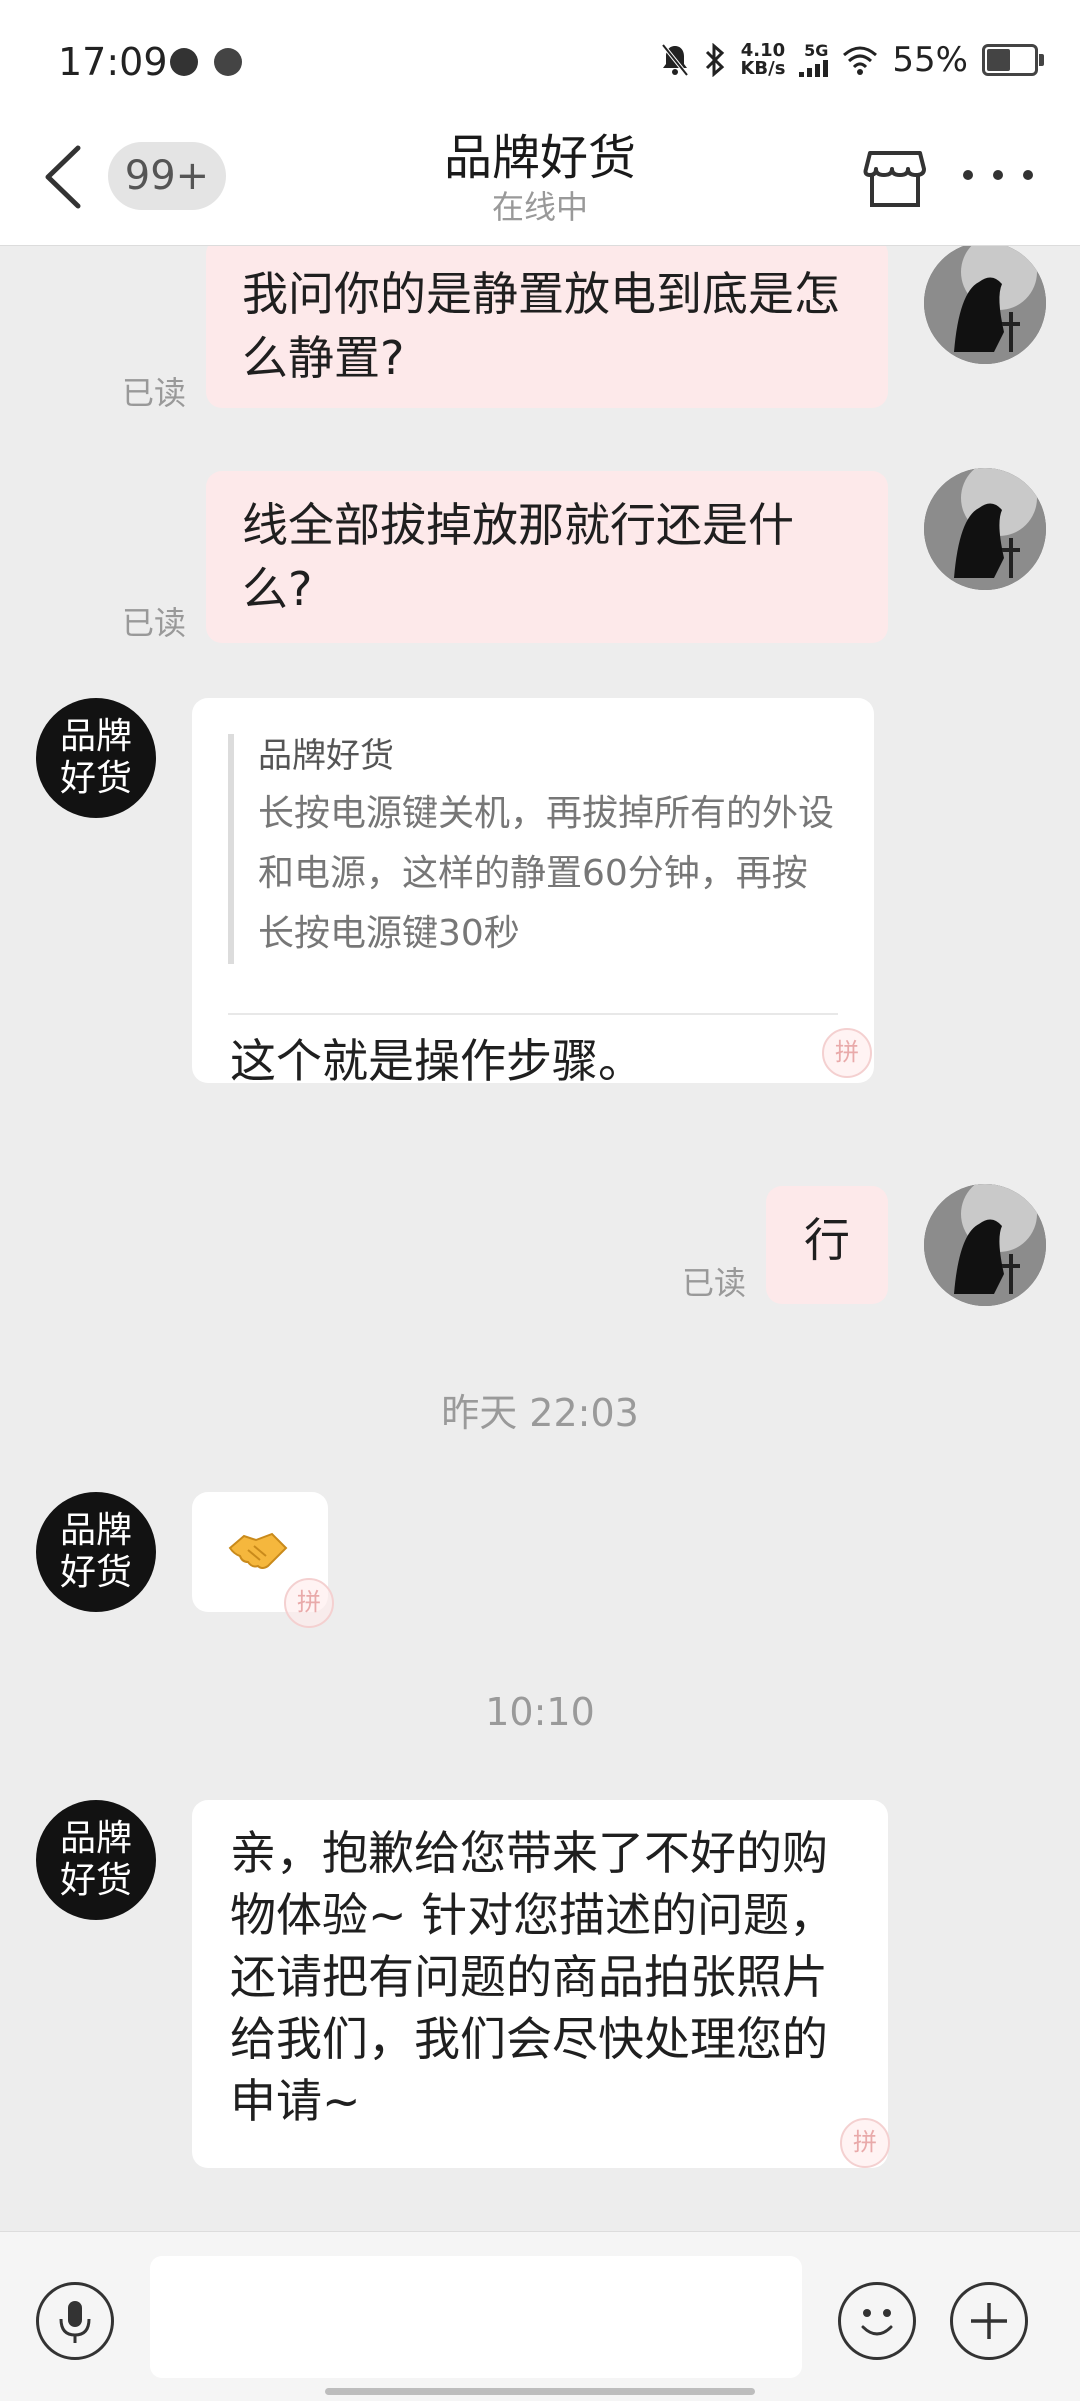 This screenshot has height=2401, width=1080. Describe the element at coordinates (546, 873) in the screenshot. I see `quote-text: 长按电源键关机，再拔掉所有的外设和电源，这样的静置60分钟，再按长按电源键30秒` at that location.